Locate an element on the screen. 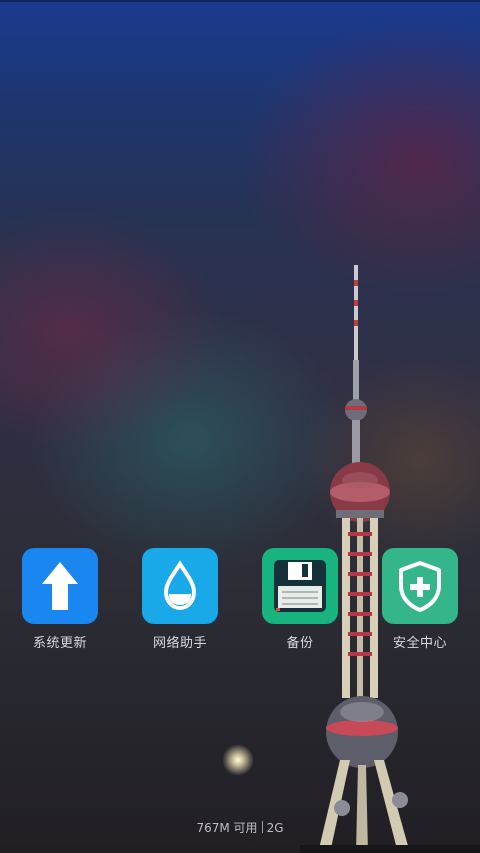 The image size is (480, 853). memory-status-bar: 767M 可用 2G is located at coordinates (240, 827).